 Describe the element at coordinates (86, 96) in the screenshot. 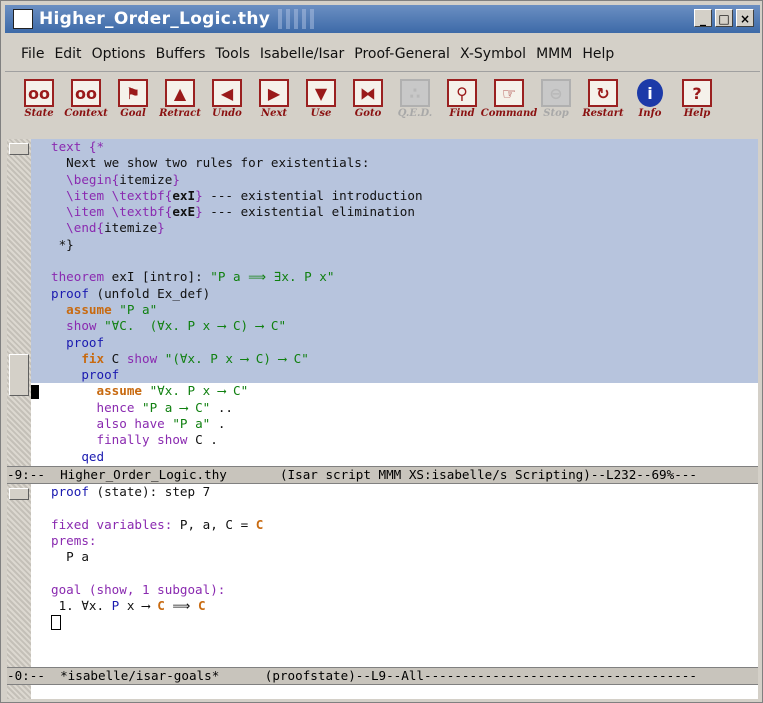

I see `context-button: oo Context` at that location.